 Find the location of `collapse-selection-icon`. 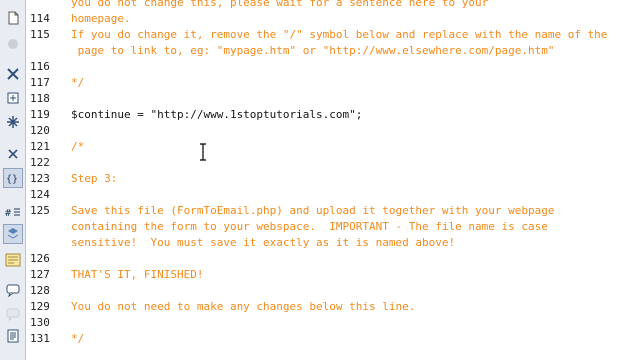

collapse-selection-icon is located at coordinates (13, 74).